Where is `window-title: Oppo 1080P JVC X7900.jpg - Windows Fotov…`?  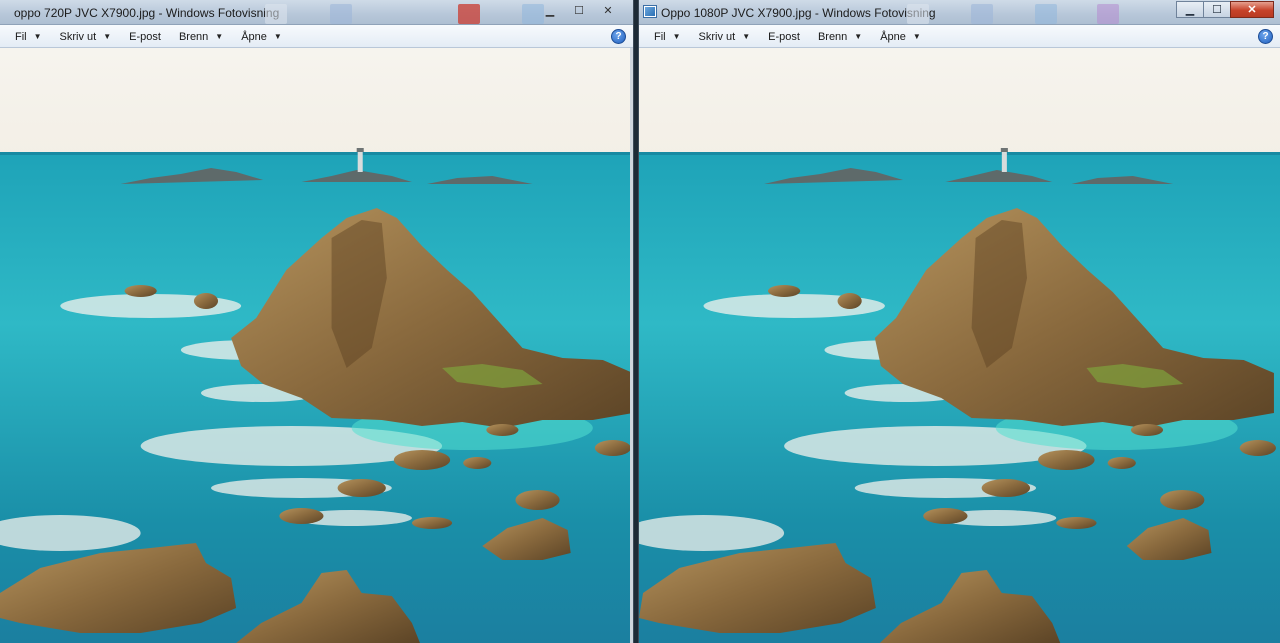 window-title: Oppo 1080P JVC X7900.jpg - Windows Fotov… is located at coordinates (798, 13).